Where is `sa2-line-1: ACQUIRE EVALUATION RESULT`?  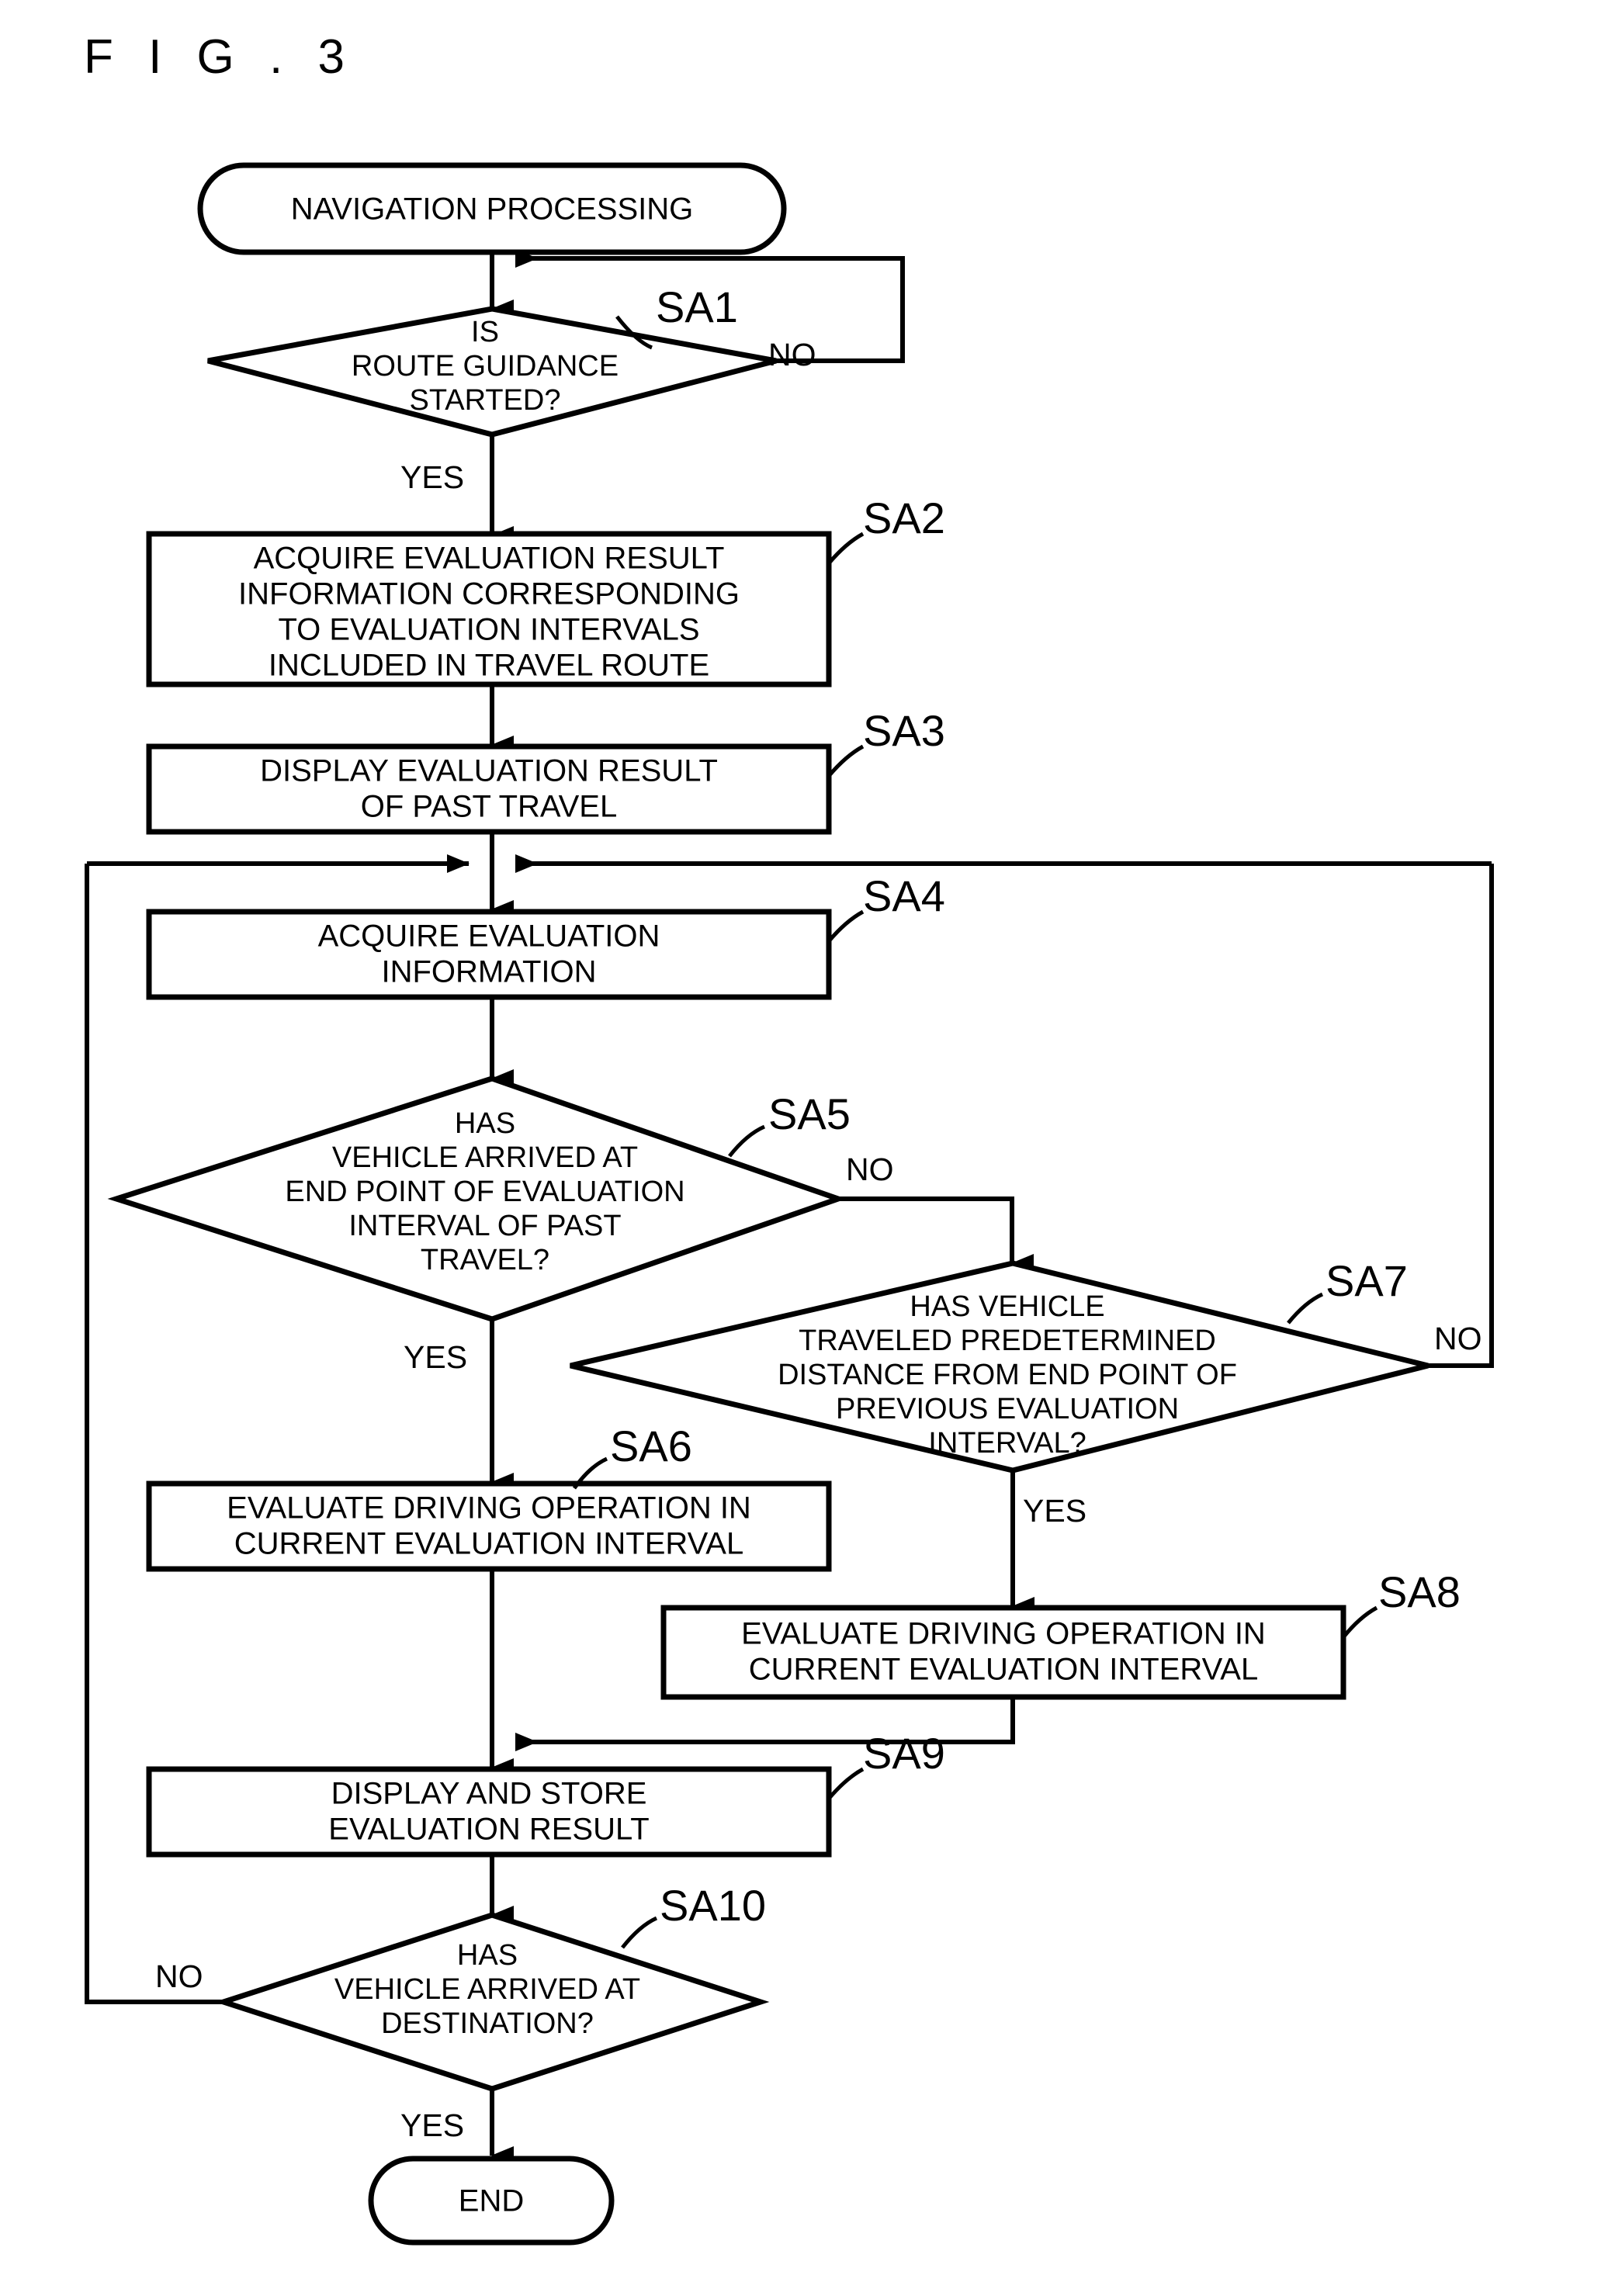 sa2-line-1: ACQUIRE EVALUATION RESULT is located at coordinates (489, 559).